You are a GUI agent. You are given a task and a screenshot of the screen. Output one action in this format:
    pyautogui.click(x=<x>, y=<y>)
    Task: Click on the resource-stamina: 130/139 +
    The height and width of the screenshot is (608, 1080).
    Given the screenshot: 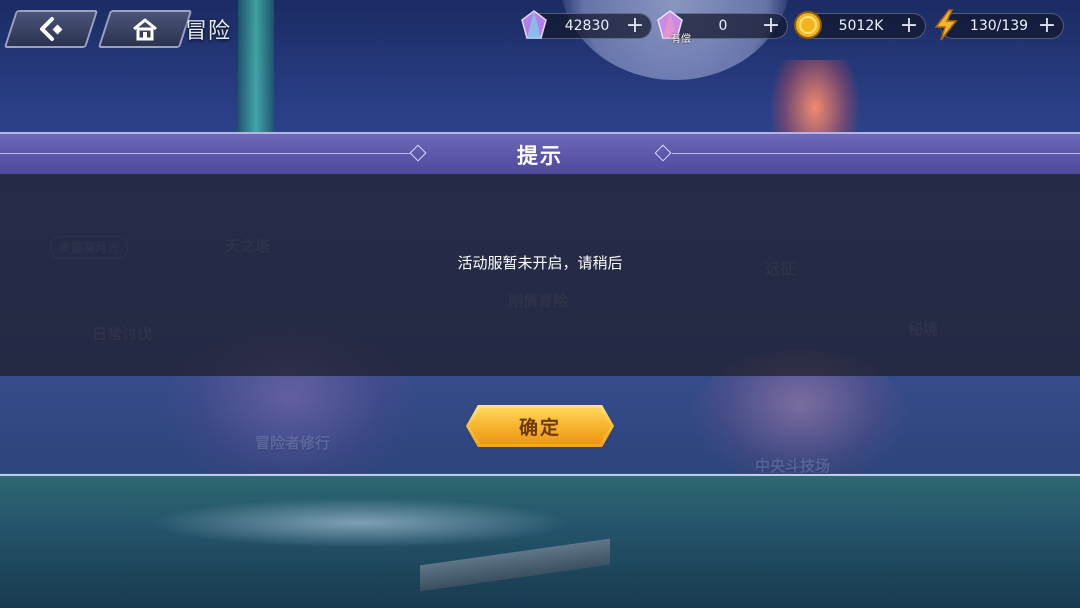 What is the action you would take?
    pyautogui.click(x=999, y=25)
    